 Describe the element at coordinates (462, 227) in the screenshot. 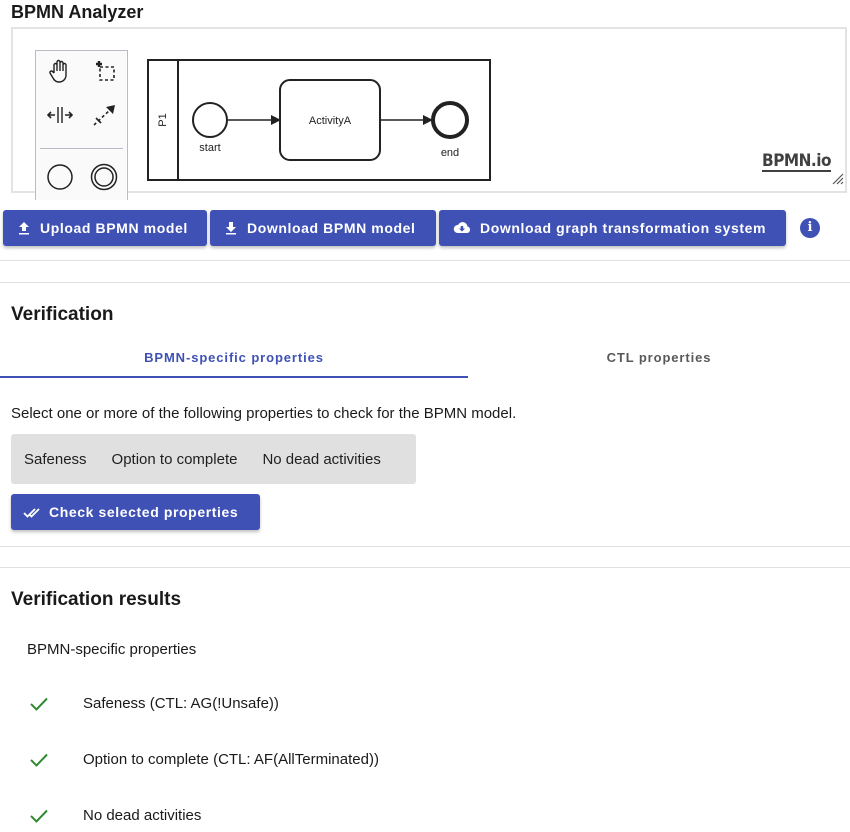

I see `cloud-download-icon` at that location.